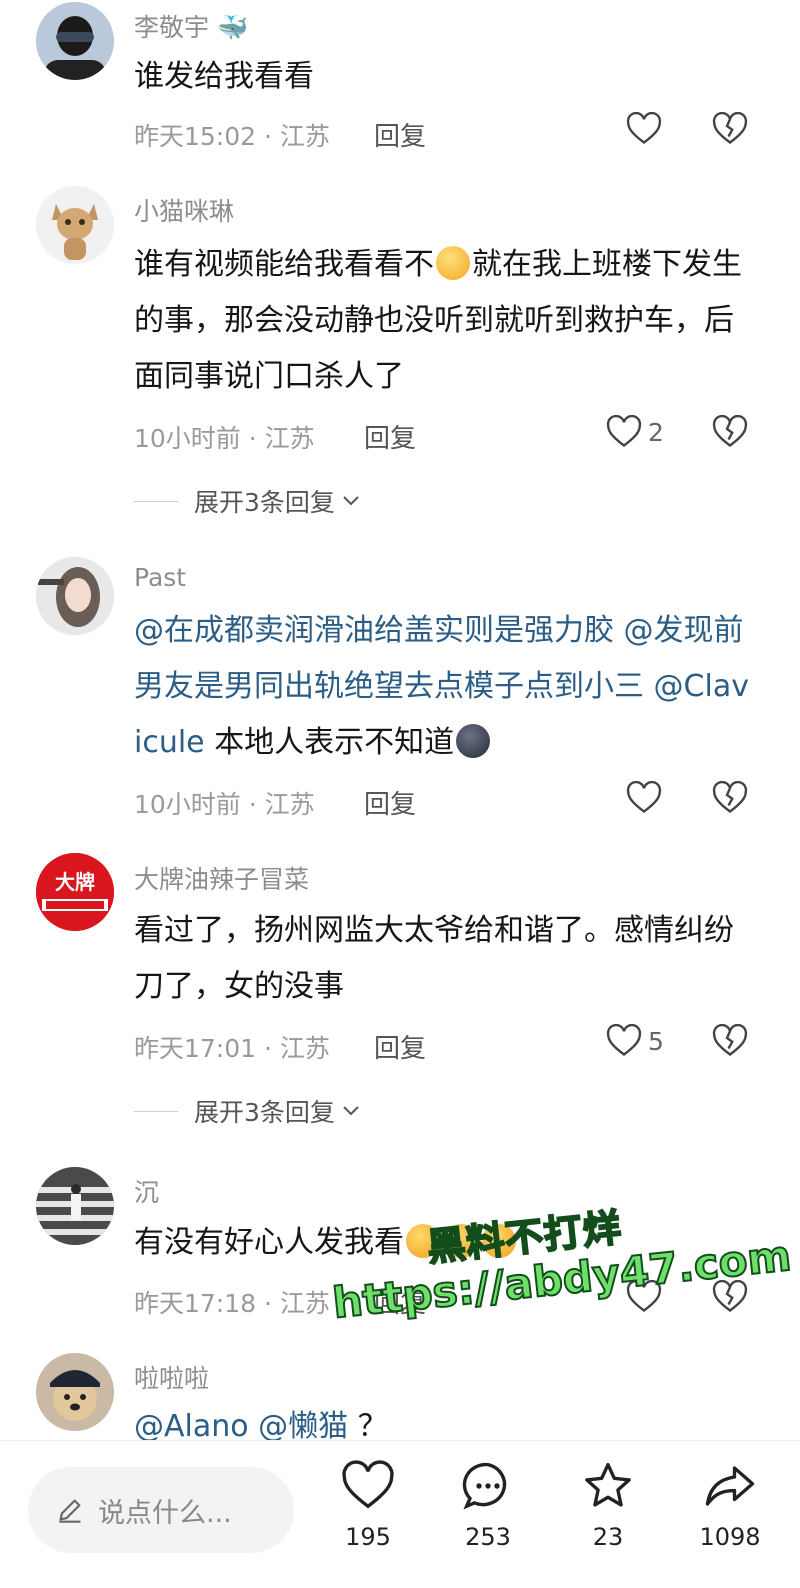 Image resolution: width=800 pixels, height=1588 pixels. What do you see at coordinates (232, 1303) in the screenshot?
I see `comment-time-location: 昨天17:18 · 江苏` at bounding box center [232, 1303].